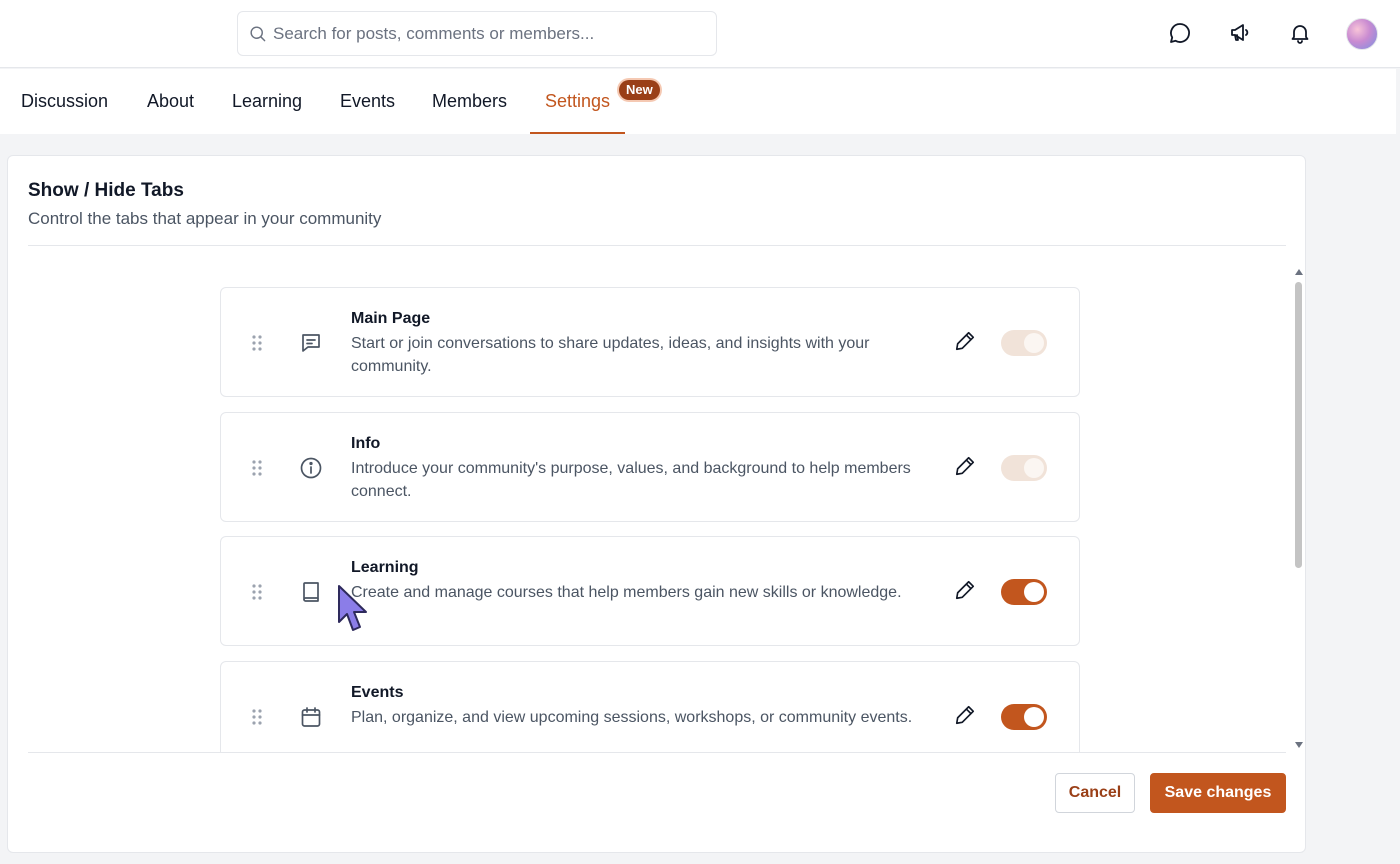  What do you see at coordinates (366, 443) in the screenshot?
I see `item-title: Info` at bounding box center [366, 443].